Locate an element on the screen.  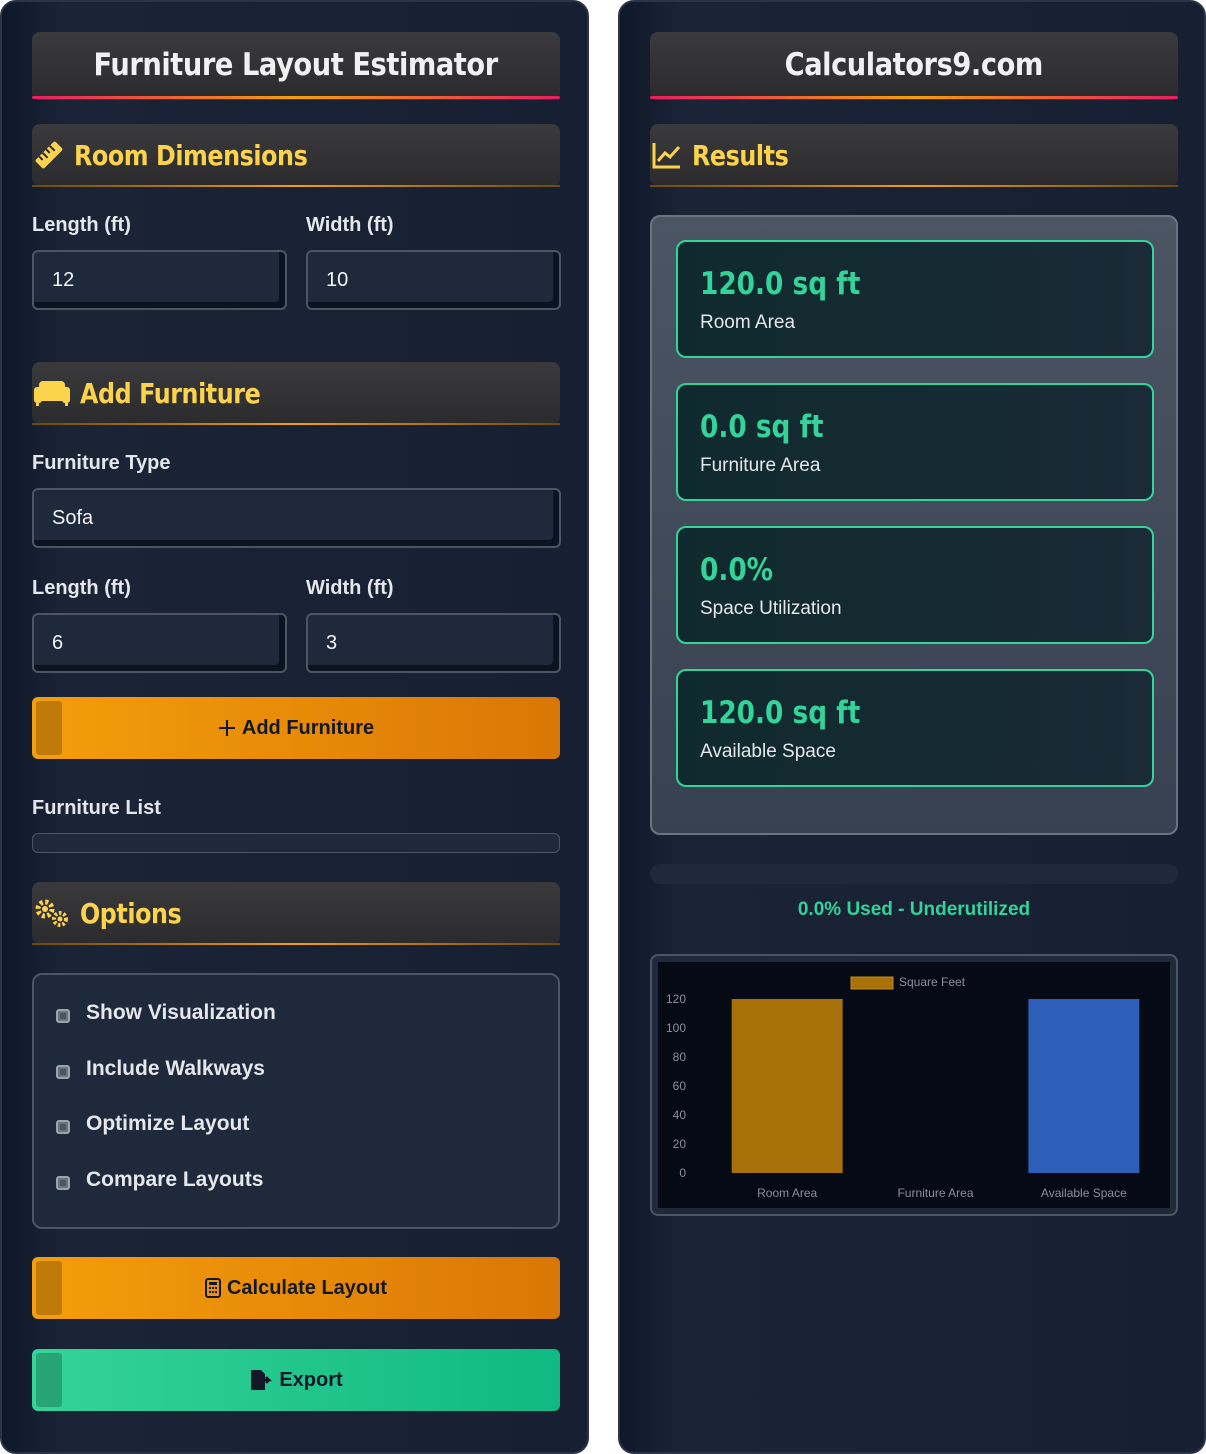
option-label: Include Walkways is located at coordinates (175, 1068).